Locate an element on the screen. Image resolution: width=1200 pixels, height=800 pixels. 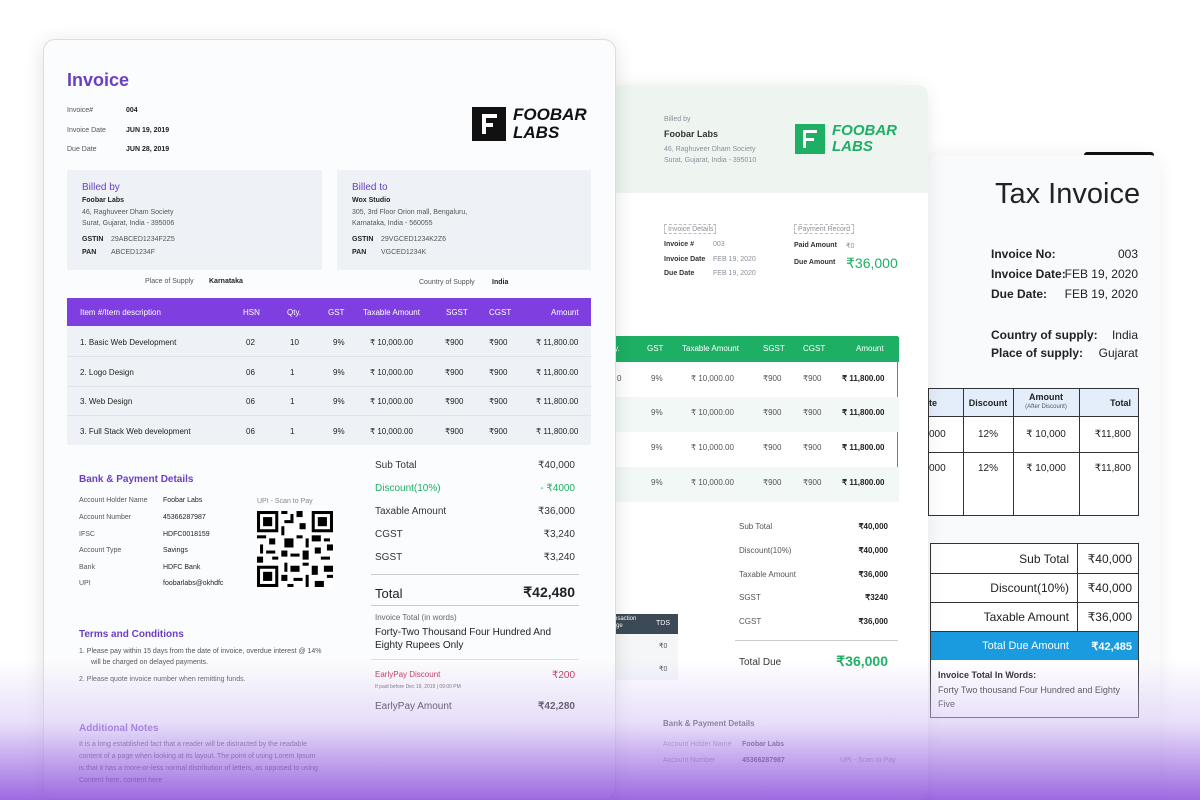
upi-caption: UPI - Scan to Pay is located at coordinates (285, 501).